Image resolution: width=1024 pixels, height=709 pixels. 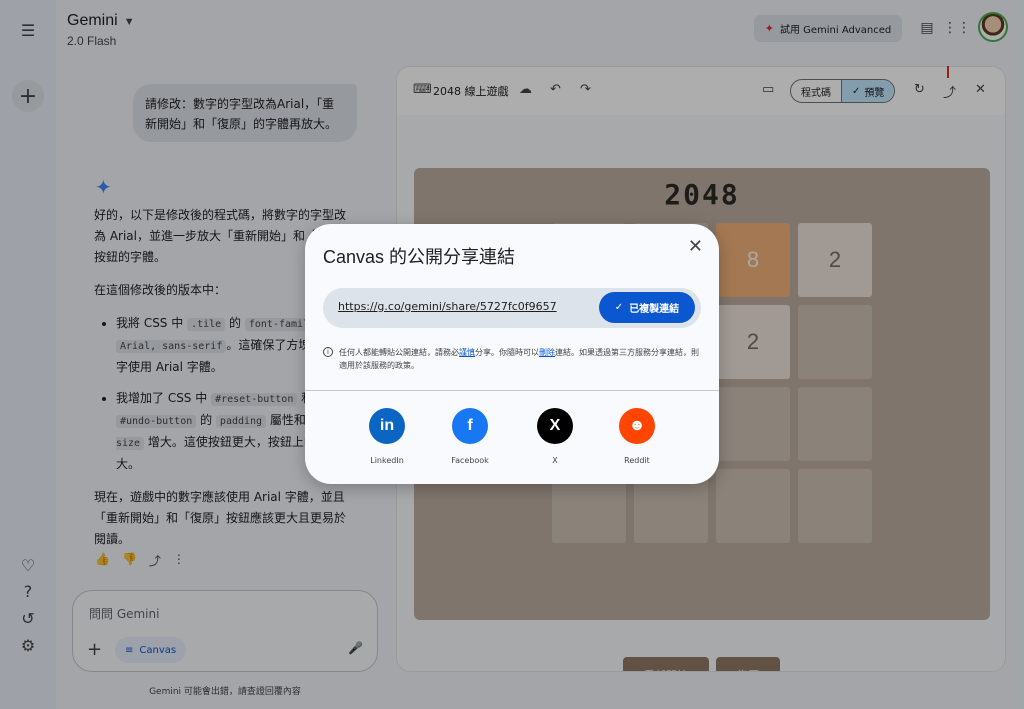 I want to click on careful-link: 謹慎, so click(x=467, y=352).